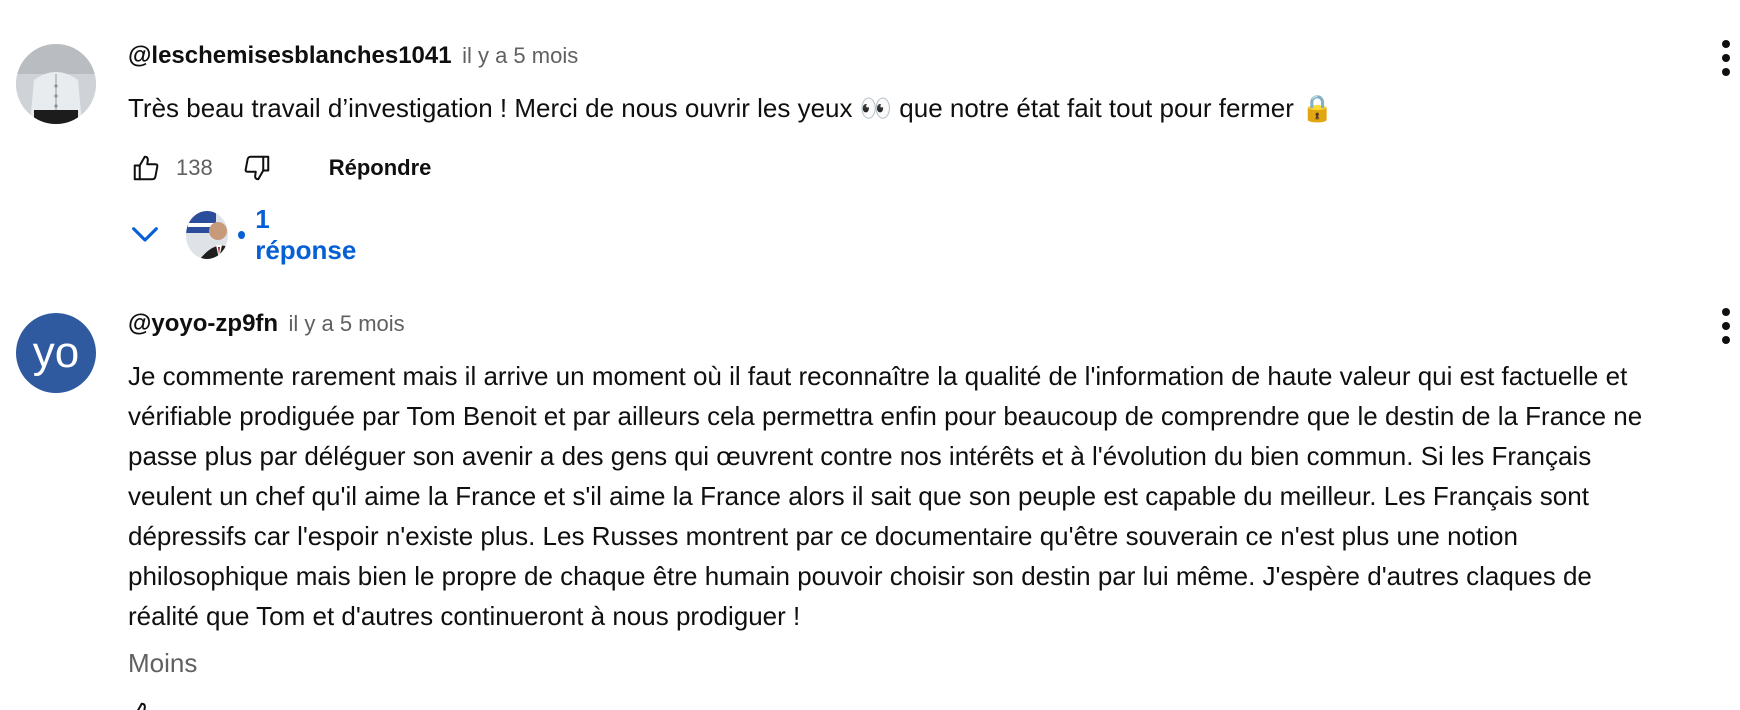 This screenshot has height=710, width=1740. I want to click on comment-header: @yoyo-zp9fn il y a 5 mois, so click(266, 324).